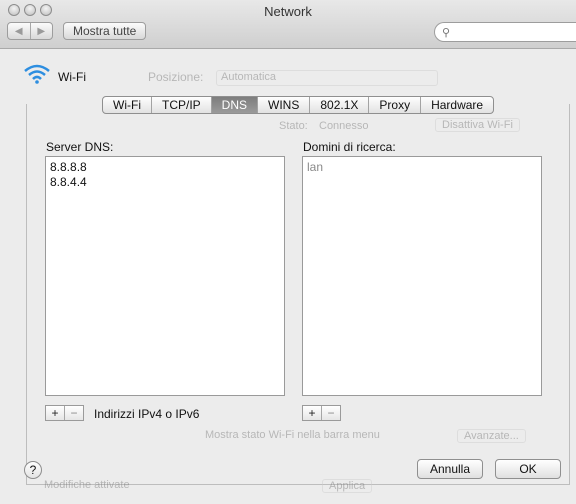 Image resolution: width=576 pixels, height=504 pixels. Describe the element at coordinates (288, 24) in the screenshot. I see `window-titlebar: Network ◀ ▶ Mostra tutte ⚲` at that location.